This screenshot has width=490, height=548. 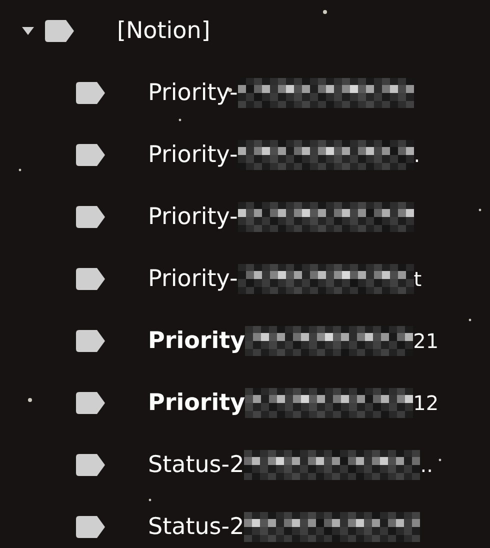 What do you see at coordinates (426, 341) in the screenshot?
I see `unread-count: 21` at bounding box center [426, 341].